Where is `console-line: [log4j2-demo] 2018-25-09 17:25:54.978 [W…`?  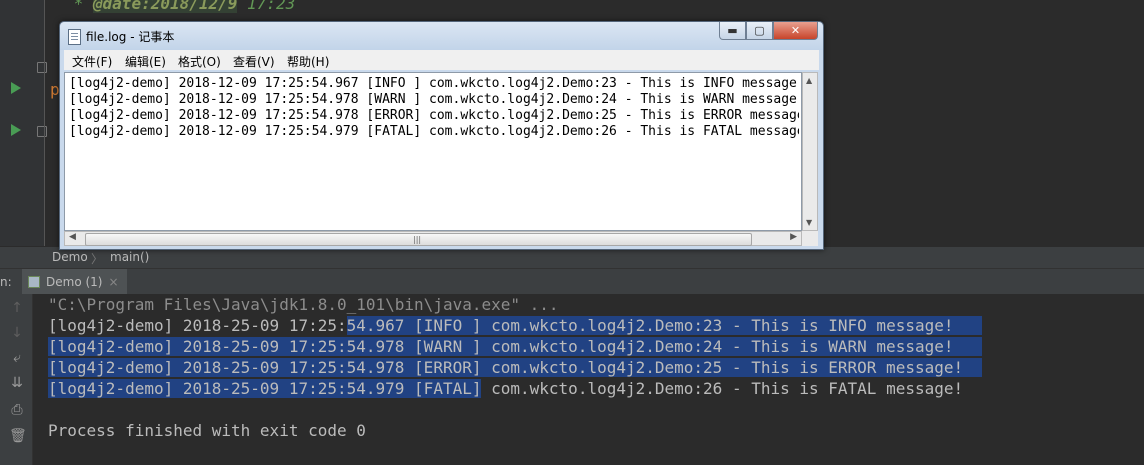
console-line: [log4j2-demo] 2018-25-09 17:25:54.978 [W… is located at coordinates (515, 346).